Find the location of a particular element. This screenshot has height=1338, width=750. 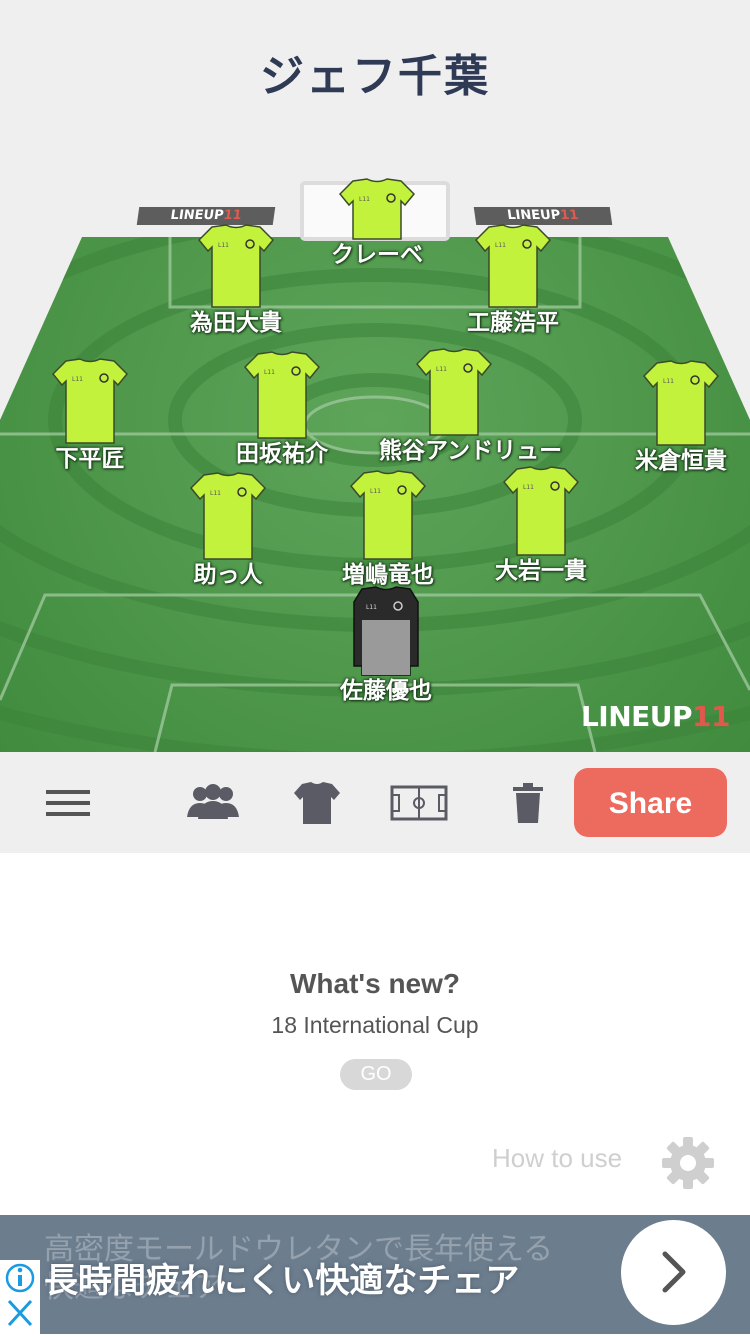

player-slot: L11 助っ人 is located at coordinates (228, 530).